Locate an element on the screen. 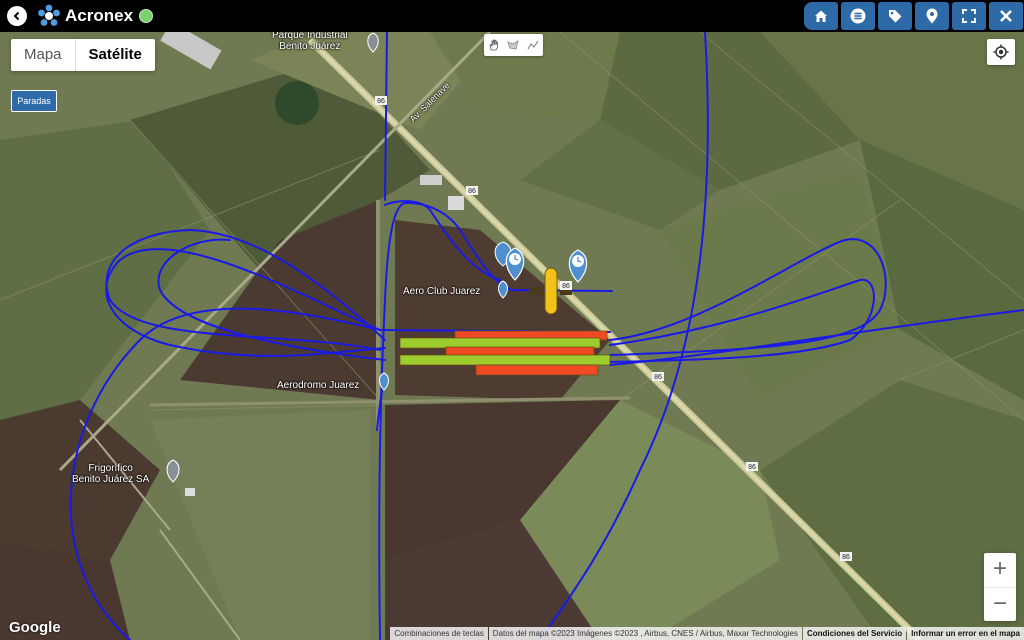 Image resolution: width=1024 pixels, height=640 pixels. polyline-icon is located at coordinates (533, 45).